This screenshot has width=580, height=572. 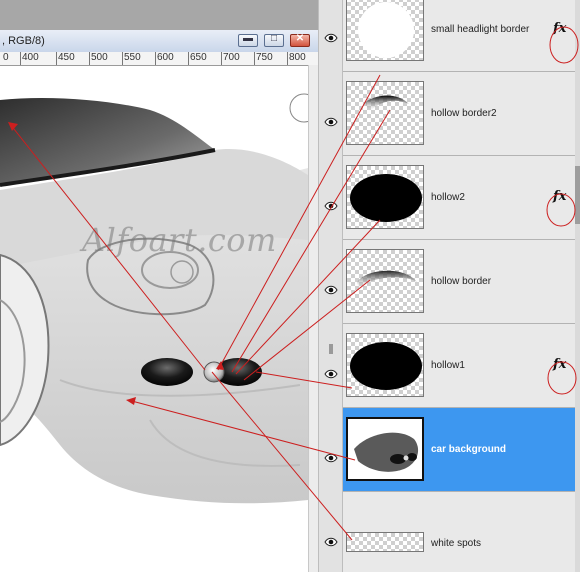 What do you see at coordinates (577, 195) in the screenshot?
I see `layers-scrollbar-thumb` at bounding box center [577, 195].